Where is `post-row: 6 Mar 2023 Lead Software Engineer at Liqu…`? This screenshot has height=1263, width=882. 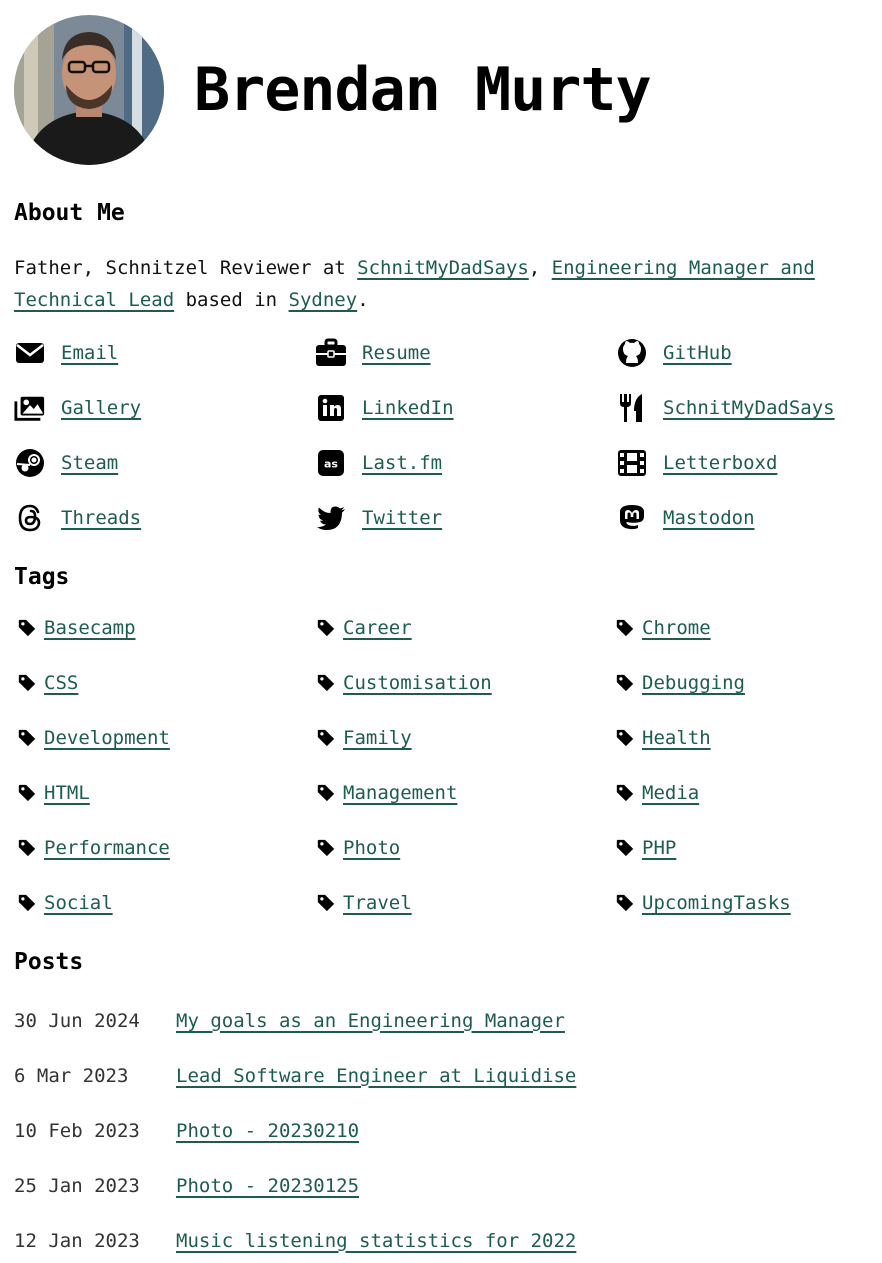 post-row: 6 Mar 2023 Lead Software Engineer at Liqu… is located at coordinates (444, 1075).